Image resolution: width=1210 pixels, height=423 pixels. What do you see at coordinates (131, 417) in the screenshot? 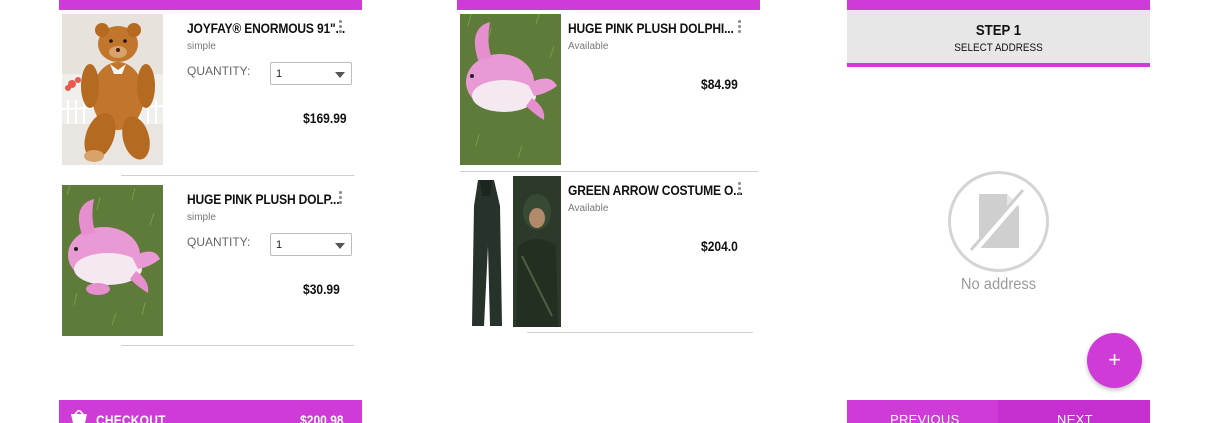
I see `checkout-label: CHECKOUT` at bounding box center [131, 417].